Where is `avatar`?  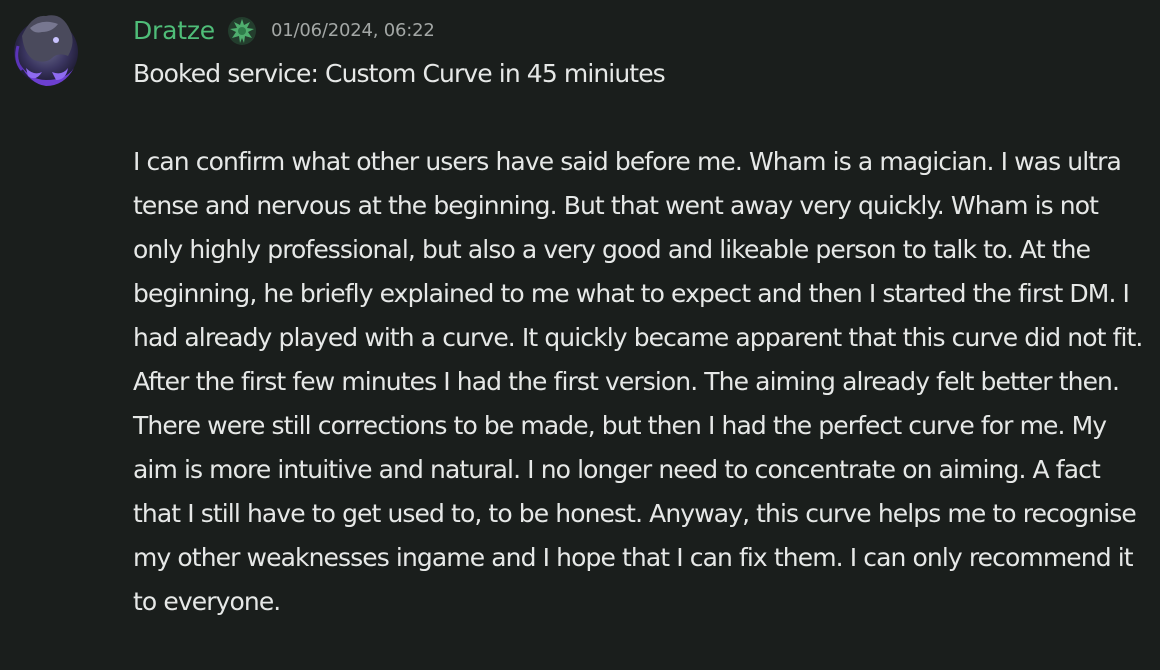
avatar is located at coordinates (46, 52).